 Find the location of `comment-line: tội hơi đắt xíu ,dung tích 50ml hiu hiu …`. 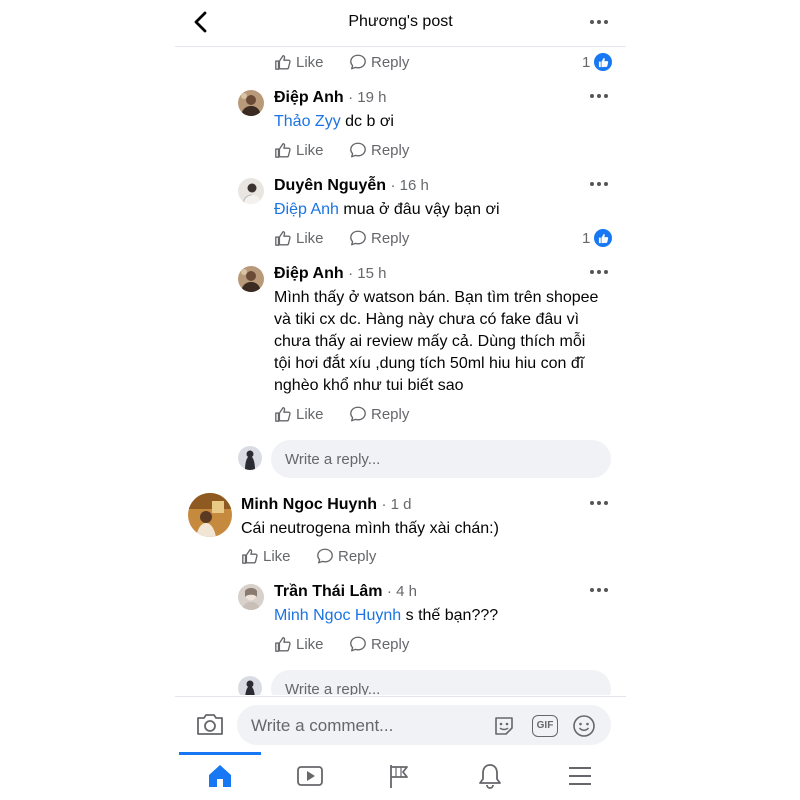

comment-line: tội hơi đắt xíu ,dung tích 50ml hiu hiu … is located at coordinates (429, 363).